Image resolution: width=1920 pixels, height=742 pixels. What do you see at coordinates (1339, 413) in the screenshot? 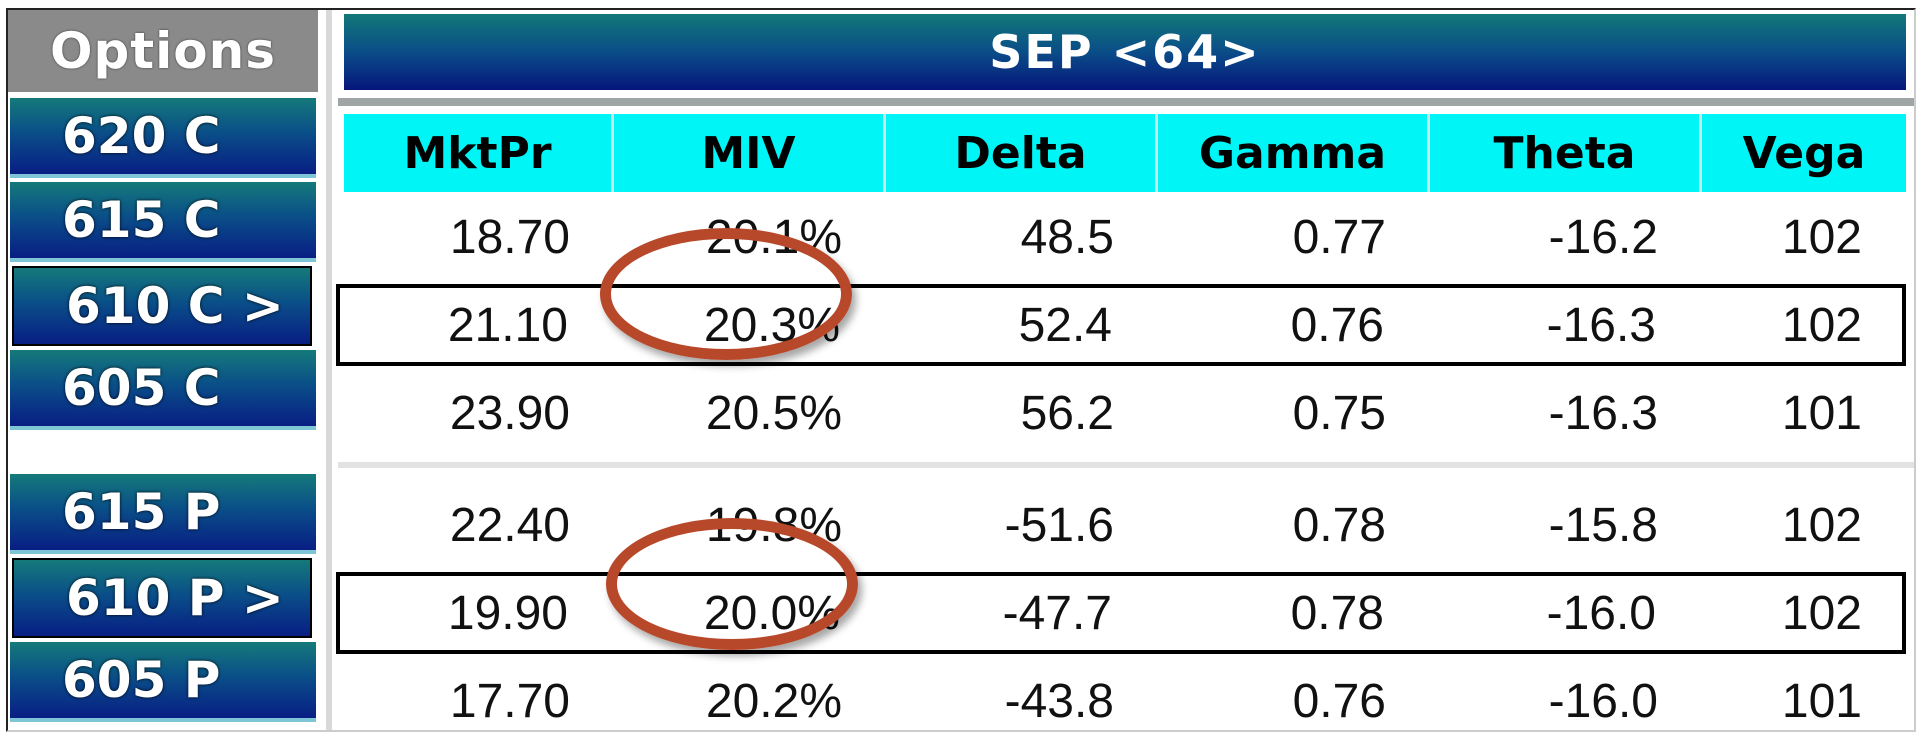
I see `cell-gamma: 0.75` at bounding box center [1339, 413].